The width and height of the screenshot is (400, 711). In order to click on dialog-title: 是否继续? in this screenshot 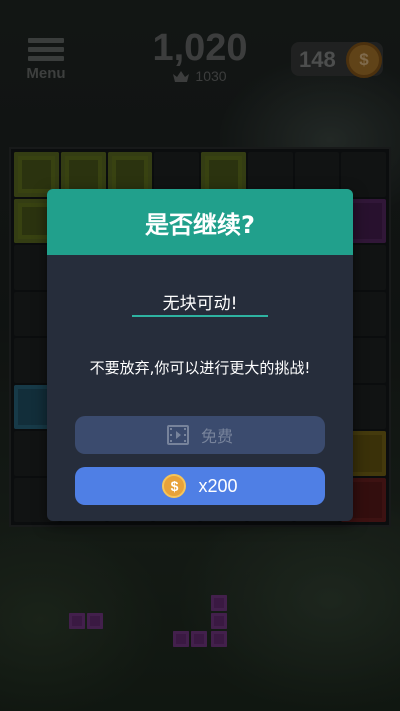, I will do `click(200, 224)`.